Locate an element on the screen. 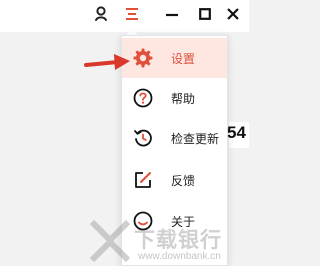 This screenshot has width=320, height=266. menu-item-label: 帮助 is located at coordinates (183, 98).